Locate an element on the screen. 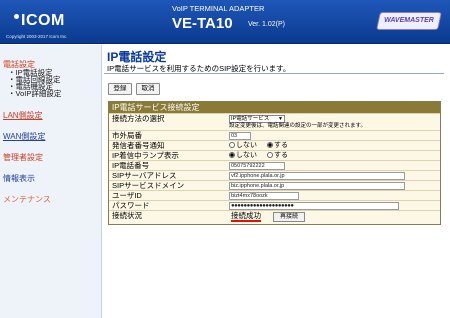 Image resolution: width=450 pixels, height=318 pixels. area-code-input: 03 is located at coordinates (240, 136).